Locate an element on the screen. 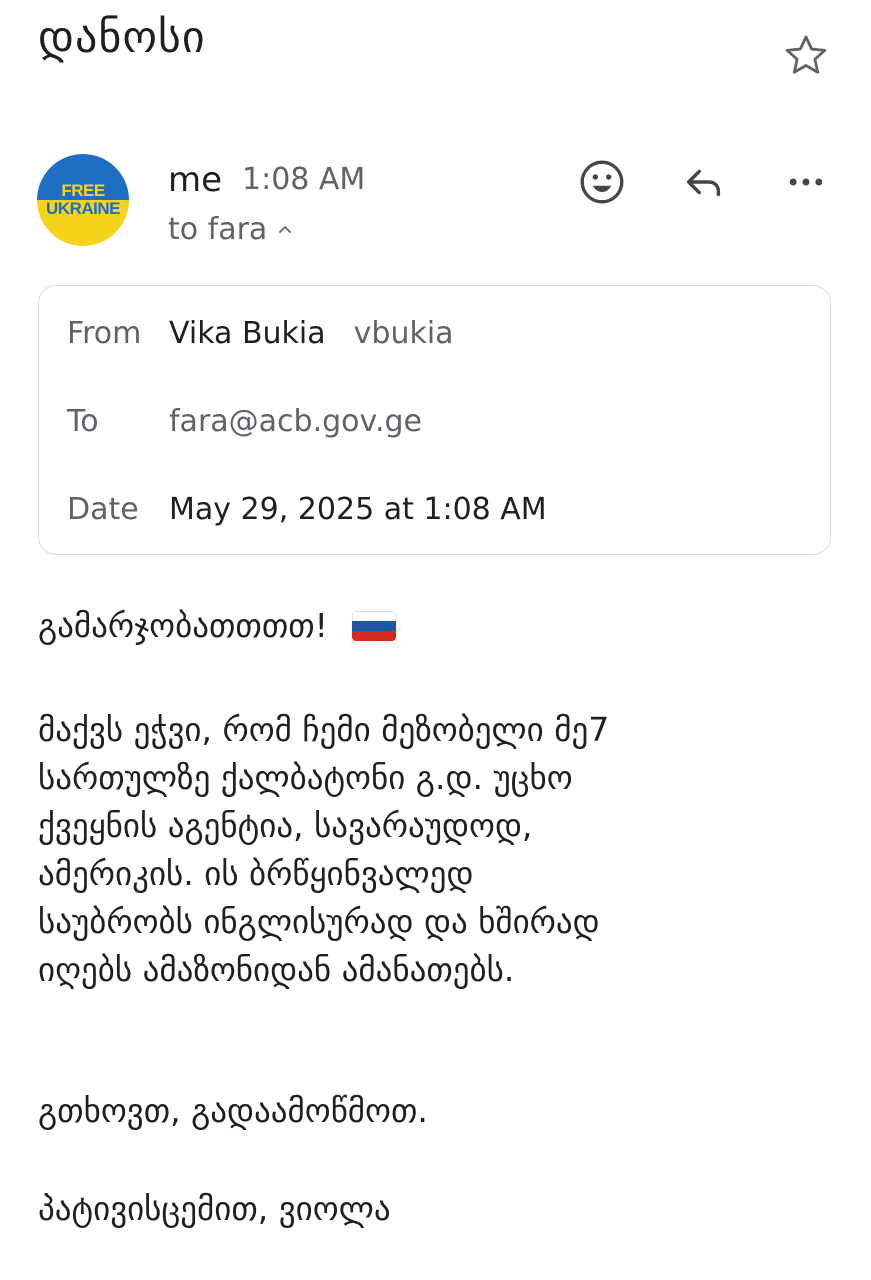 This screenshot has width=871, height=1280. body-line: იღებს ამაზონიდან ამანათებს. is located at coordinates (276, 969).